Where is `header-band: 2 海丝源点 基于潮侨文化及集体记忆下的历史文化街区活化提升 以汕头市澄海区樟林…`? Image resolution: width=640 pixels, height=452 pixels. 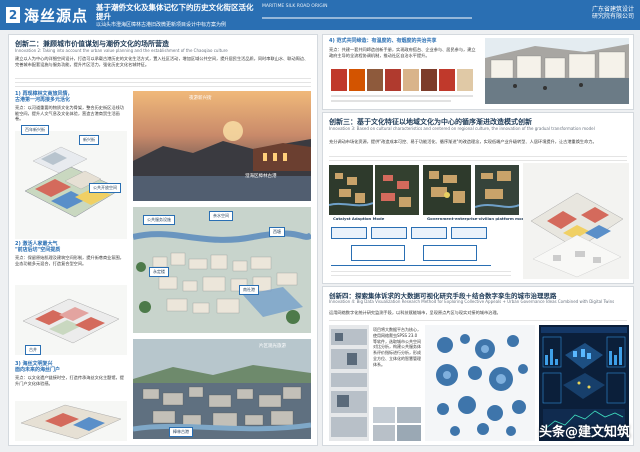
header-band: 2 海丝源点 基于潮侨文化及集体记忆下的历史文化街区活化提升 以汕头市澄海区樟林… is located at coordinates (320, 15).